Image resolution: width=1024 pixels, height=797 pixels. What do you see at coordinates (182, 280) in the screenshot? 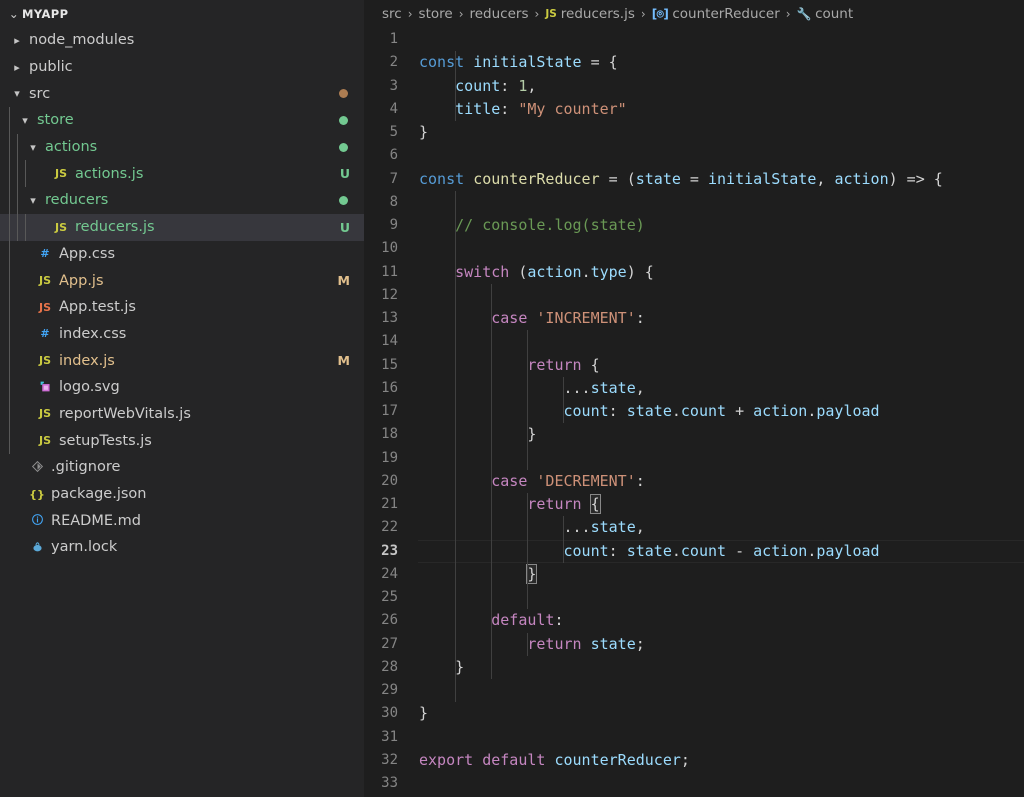
I see `tree-file-App.js: JS App.js M` at bounding box center [182, 280].